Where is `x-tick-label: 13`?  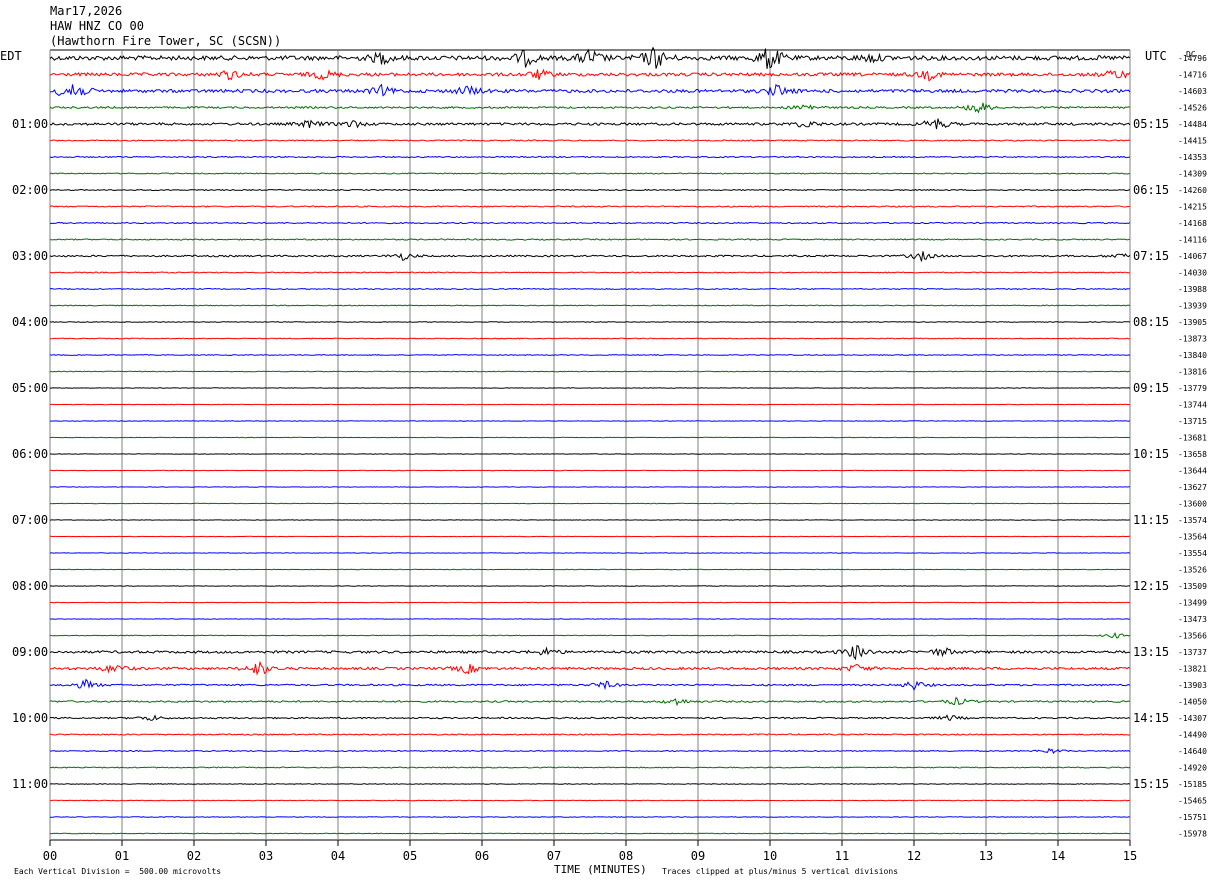
x-tick-label: 13 is located at coordinates (986, 856).